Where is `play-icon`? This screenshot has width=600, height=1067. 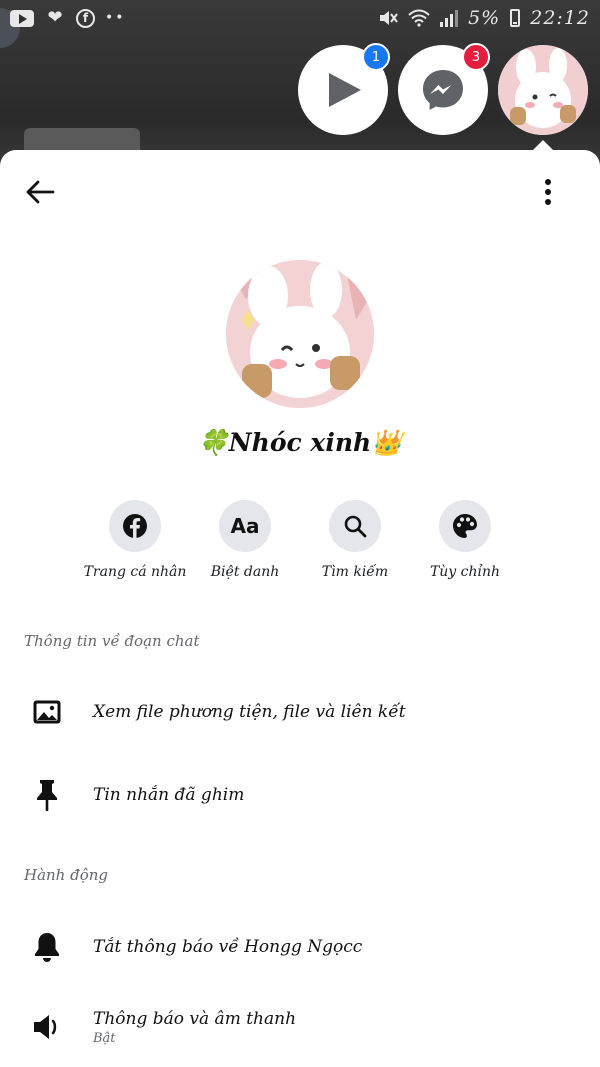
play-icon is located at coordinates (345, 90).